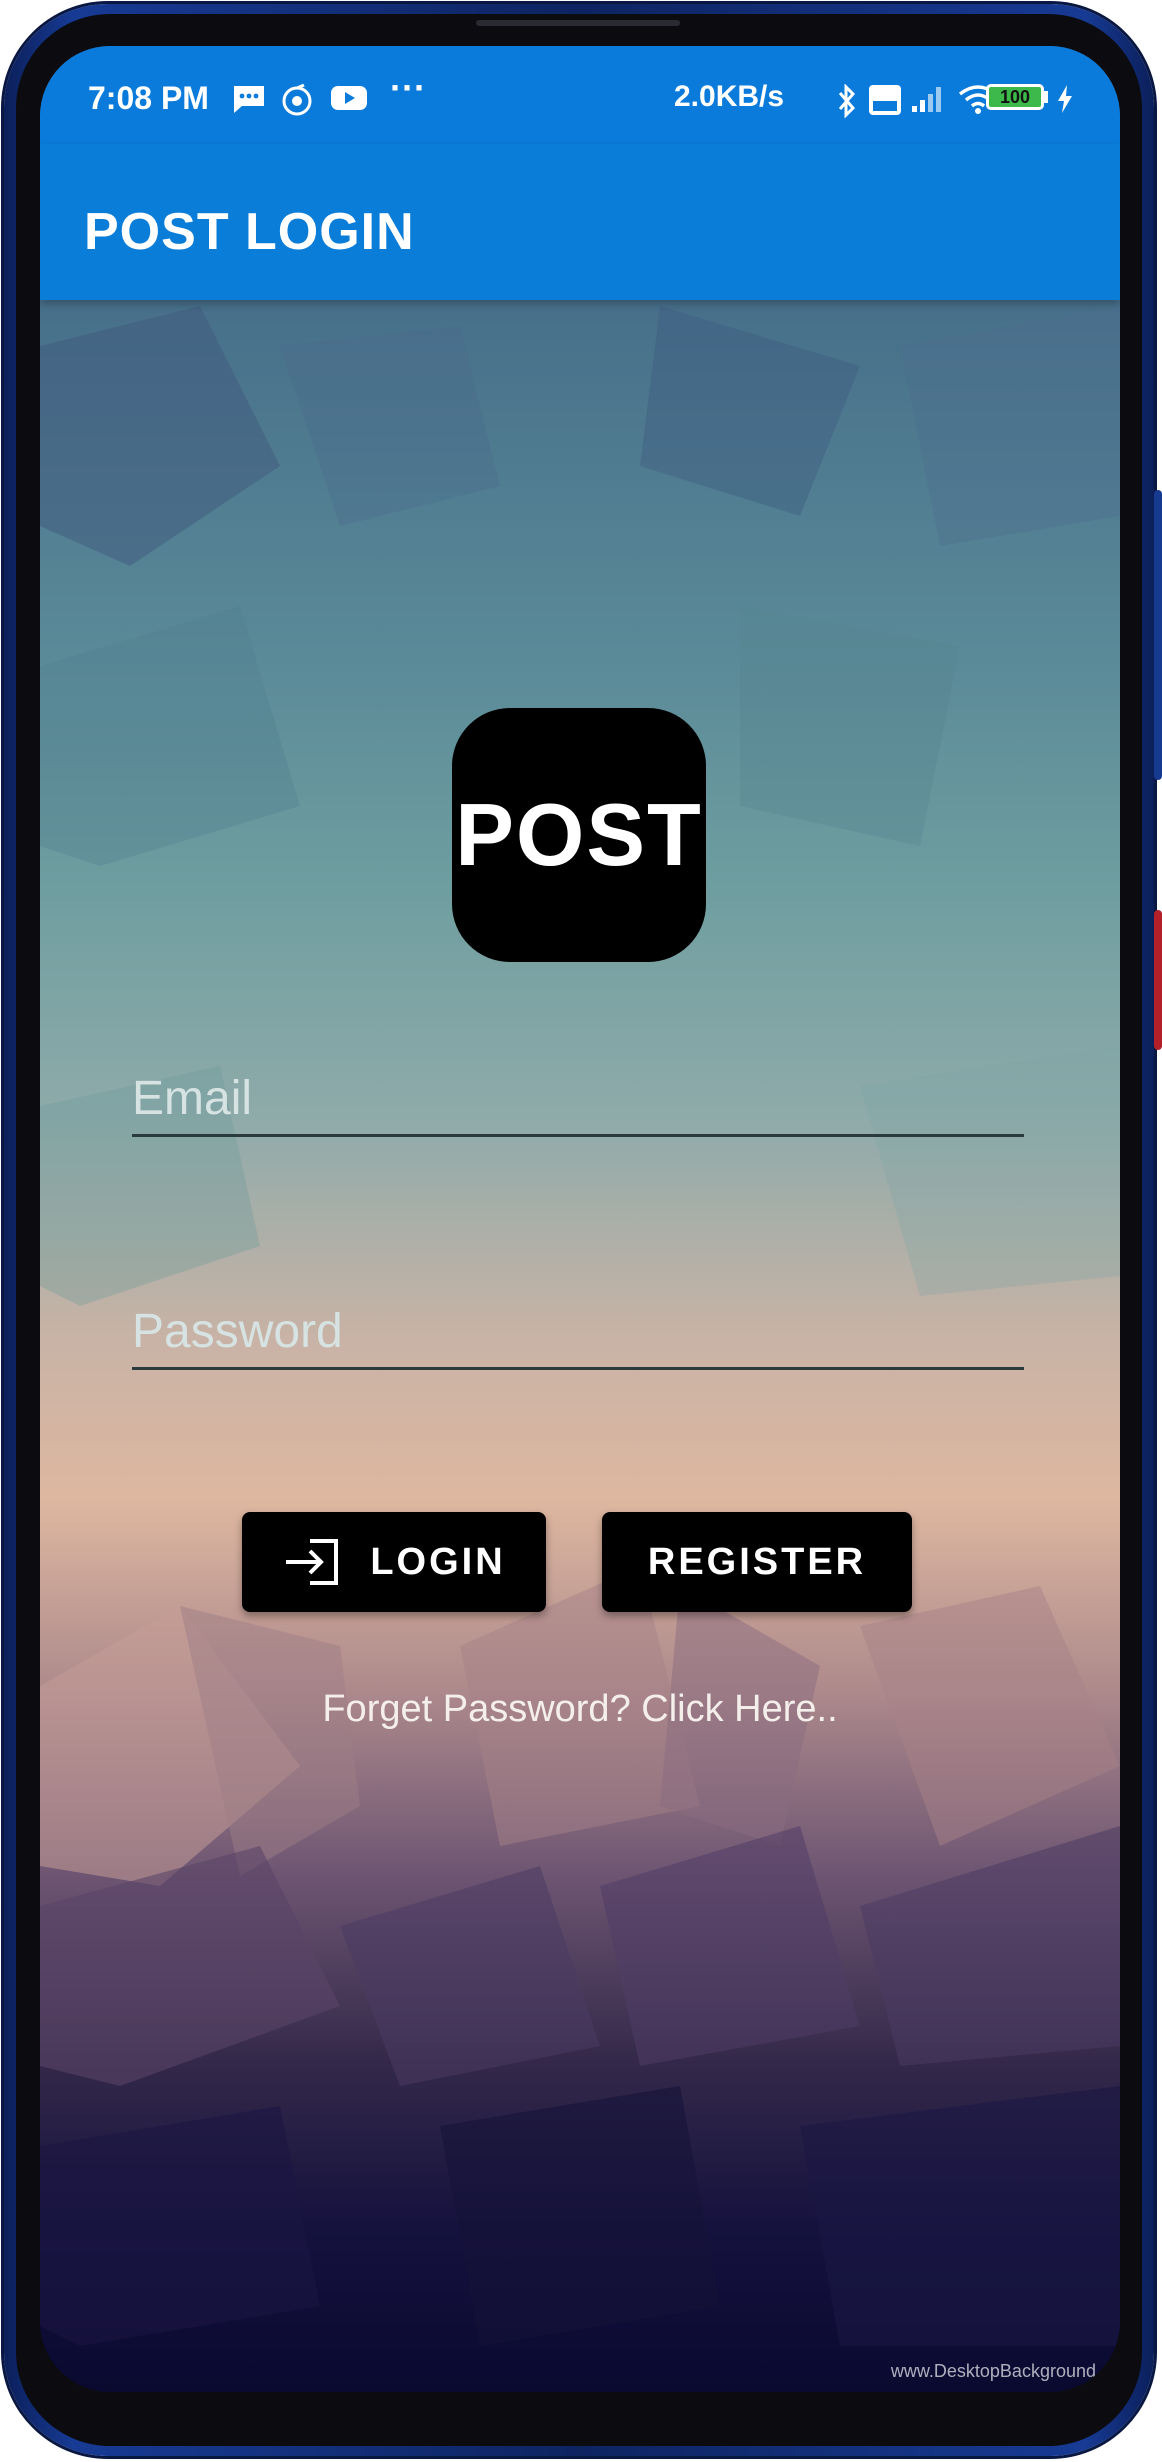 This screenshot has width=1162, height=2462. I want to click on battery-tip, so click(1046, 97).